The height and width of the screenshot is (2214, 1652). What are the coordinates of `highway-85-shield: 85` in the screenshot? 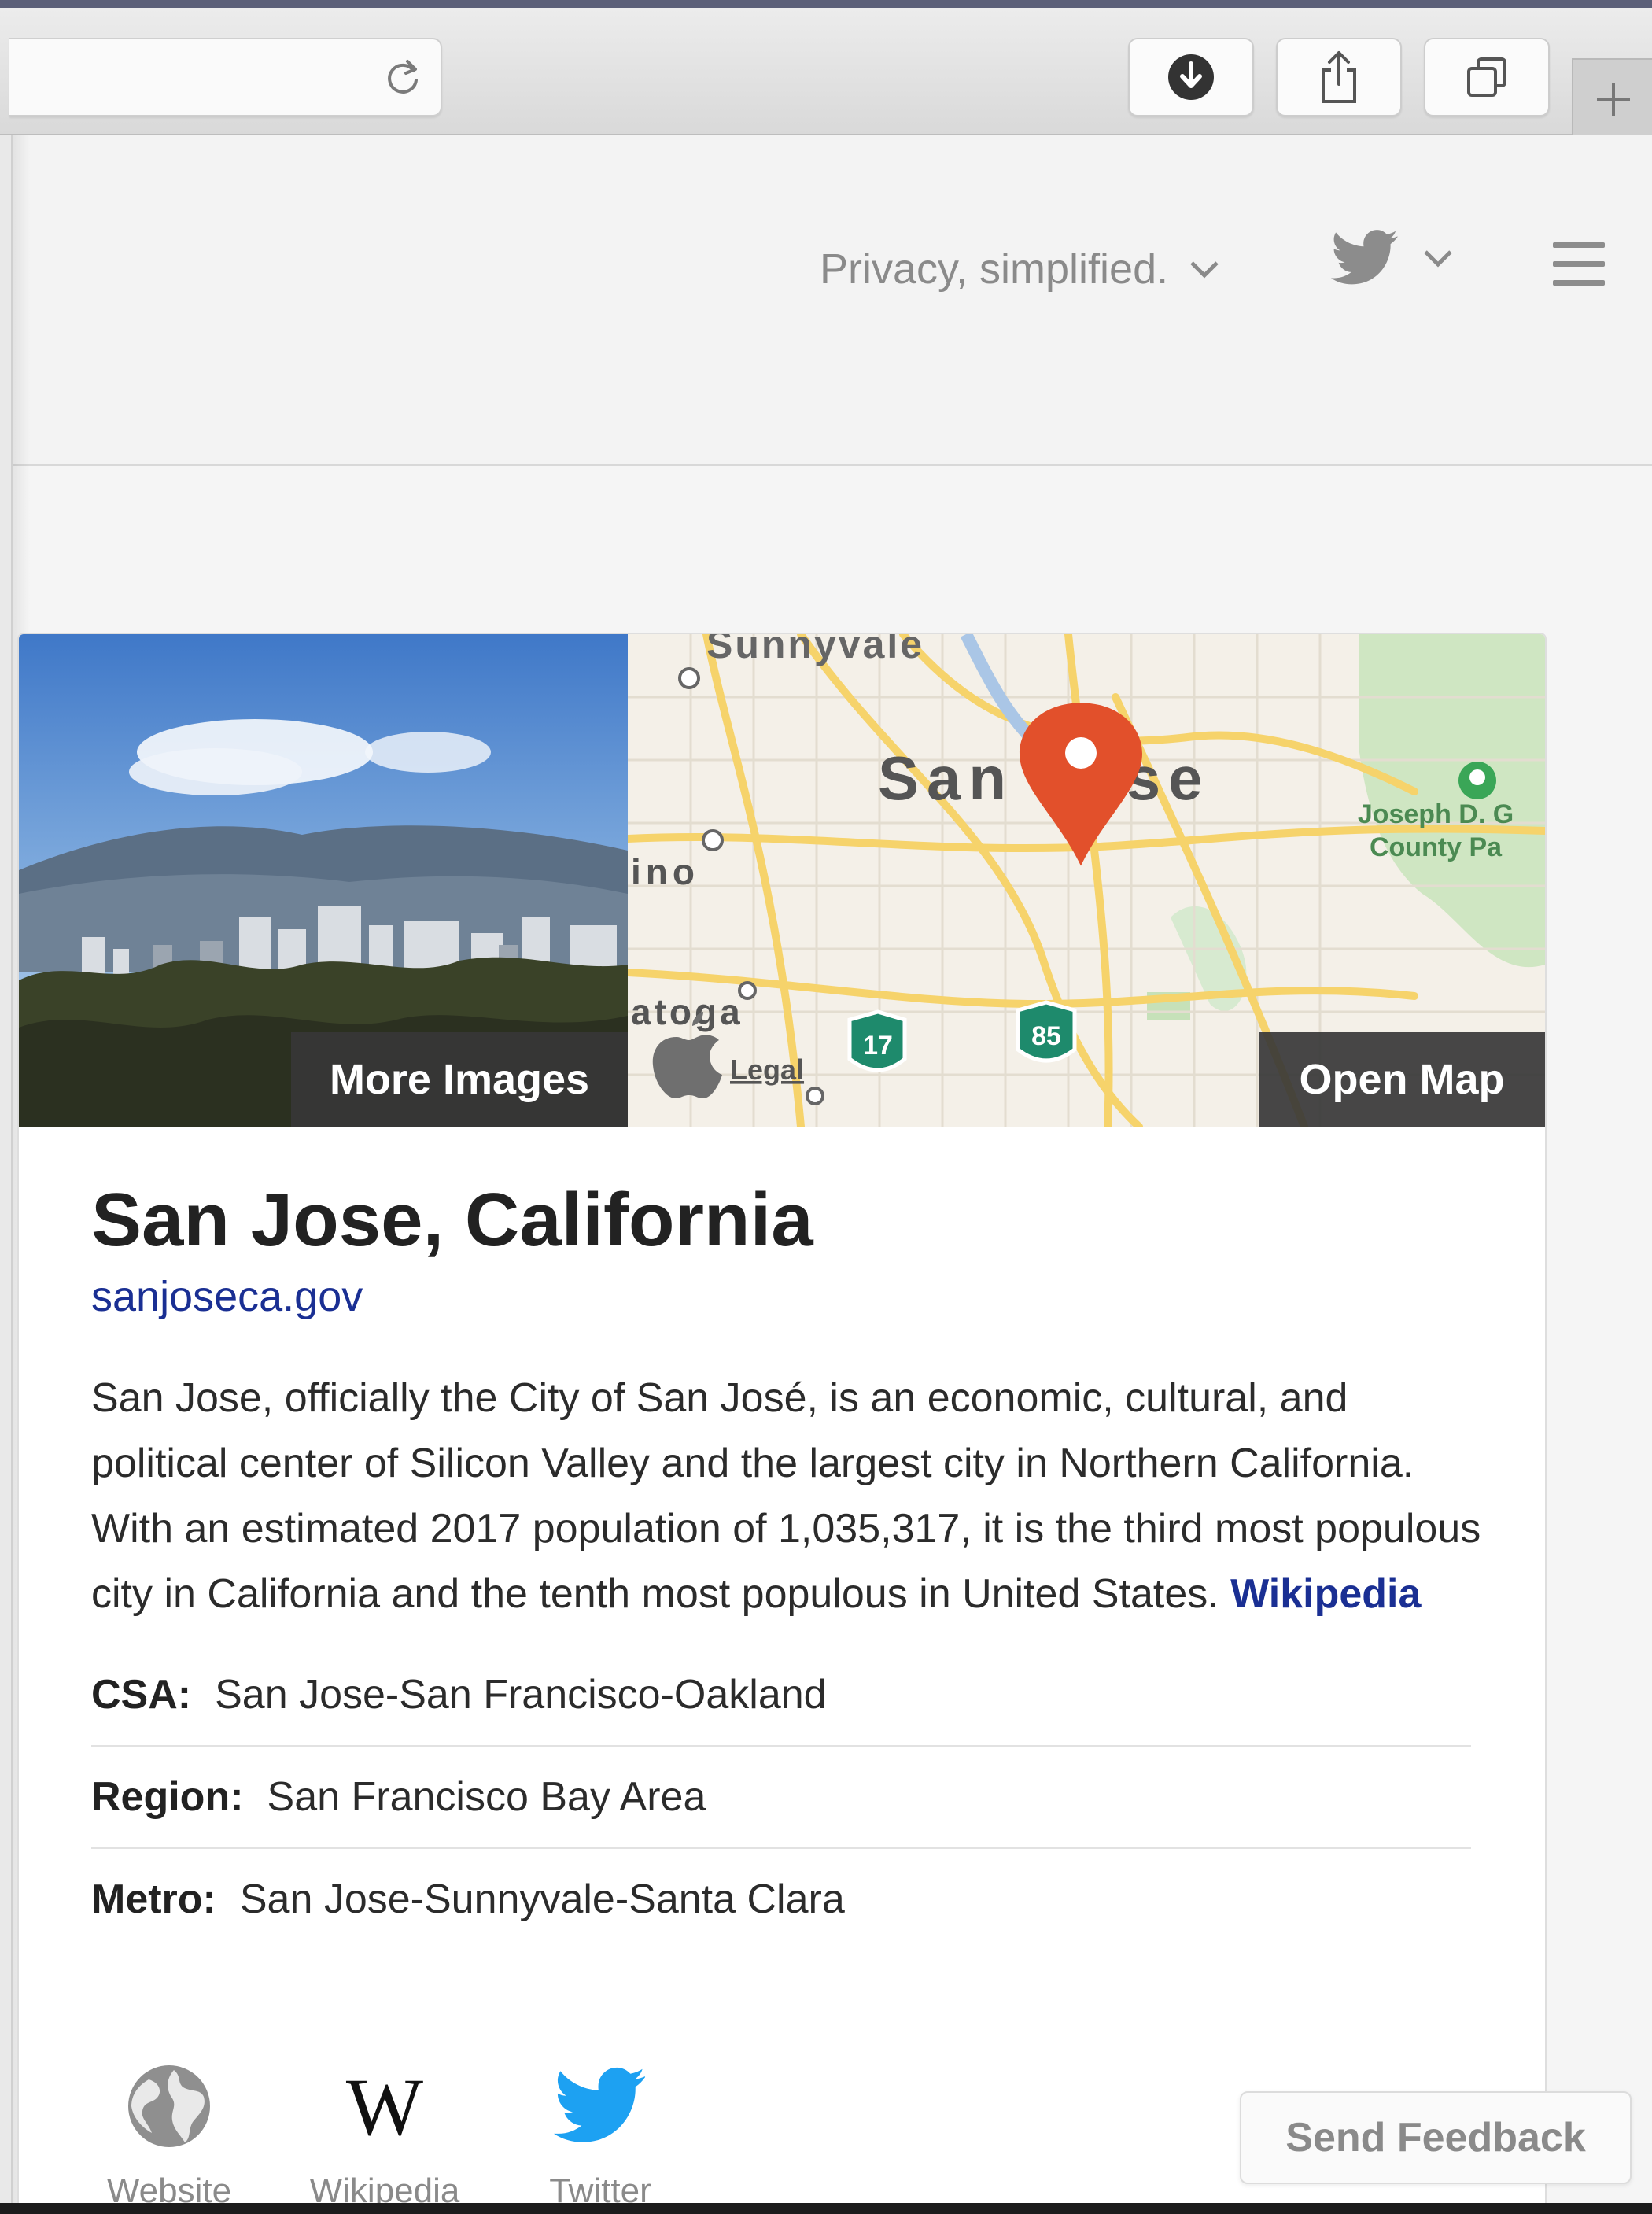 It's located at (1046, 1031).